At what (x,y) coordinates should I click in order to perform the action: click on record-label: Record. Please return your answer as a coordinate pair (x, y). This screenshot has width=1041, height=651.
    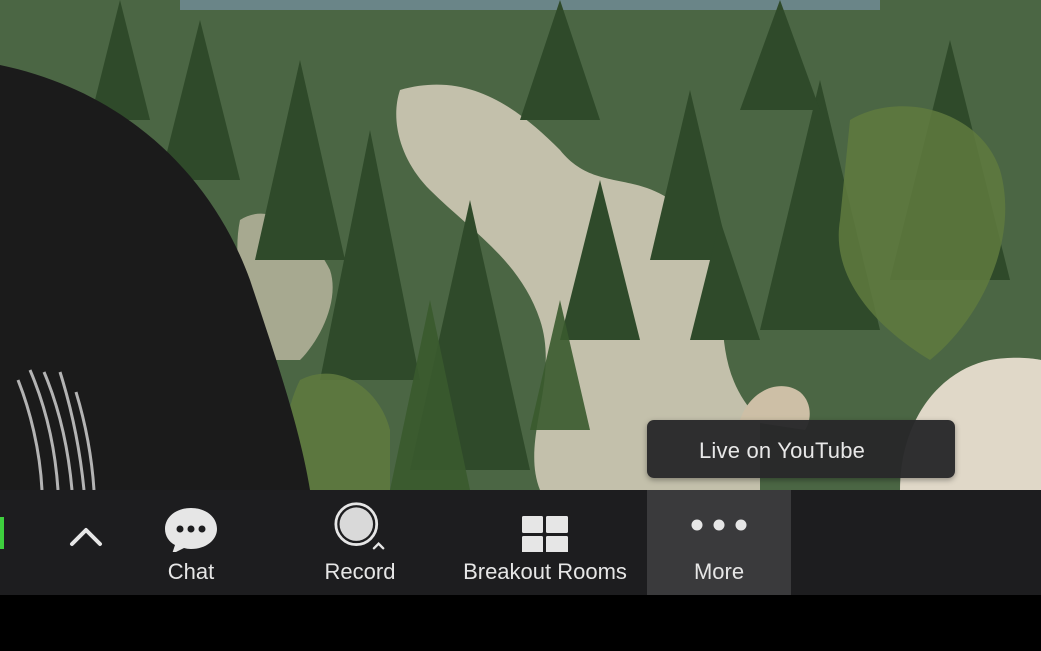
    Looking at the image, I should click on (360, 571).